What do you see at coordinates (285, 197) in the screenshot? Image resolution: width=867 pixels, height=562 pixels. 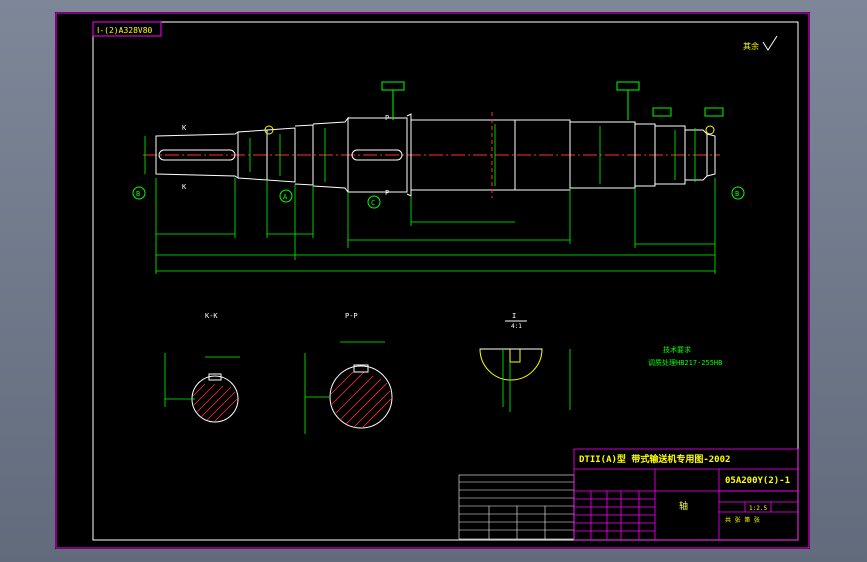 I see `datum-a: A` at bounding box center [285, 197].